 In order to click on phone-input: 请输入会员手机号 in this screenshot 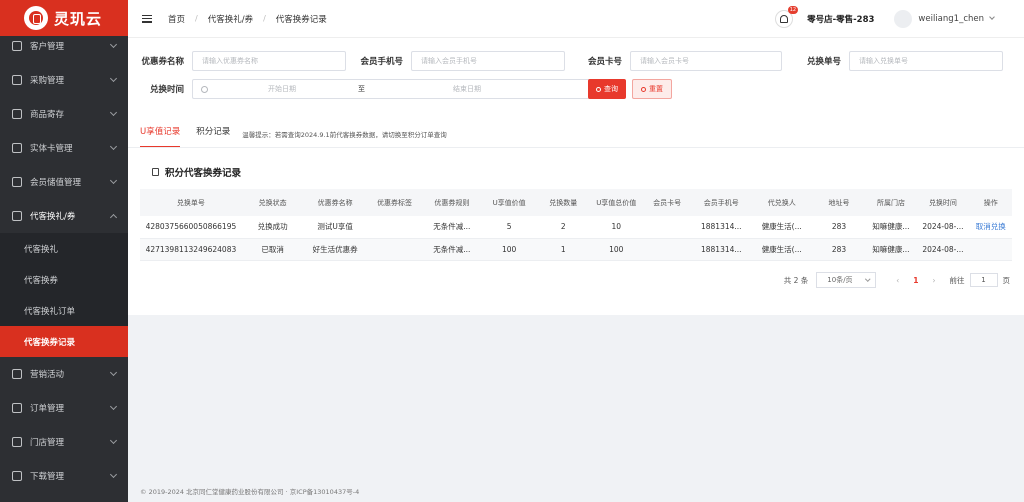, I will do `click(488, 61)`.